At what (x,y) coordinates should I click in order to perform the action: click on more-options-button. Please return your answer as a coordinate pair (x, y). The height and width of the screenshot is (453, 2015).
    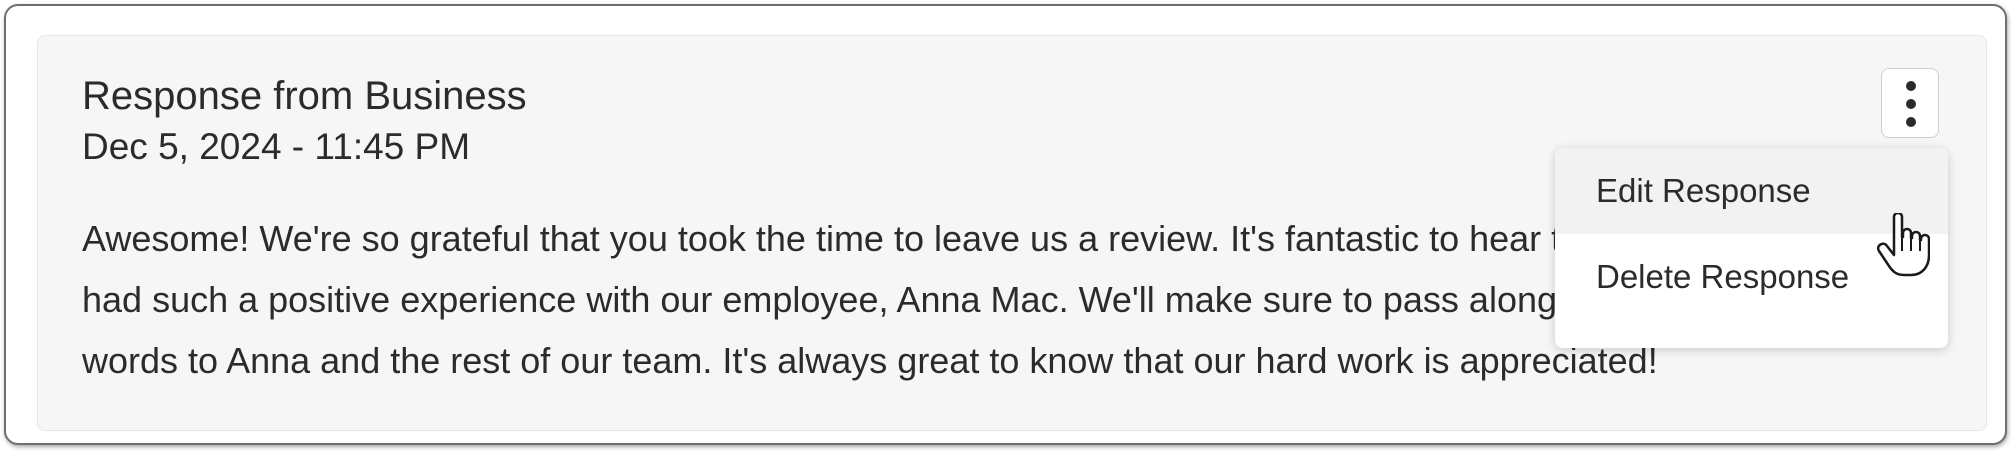
    Looking at the image, I should click on (1910, 103).